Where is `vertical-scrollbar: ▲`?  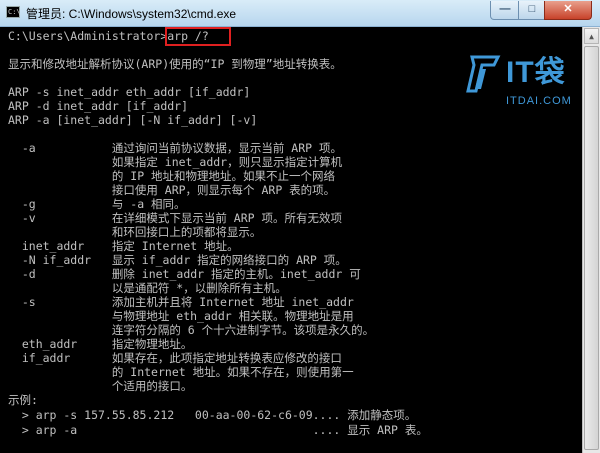 vertical-scrollbar: ▲ is located at coordinates (591, 240).